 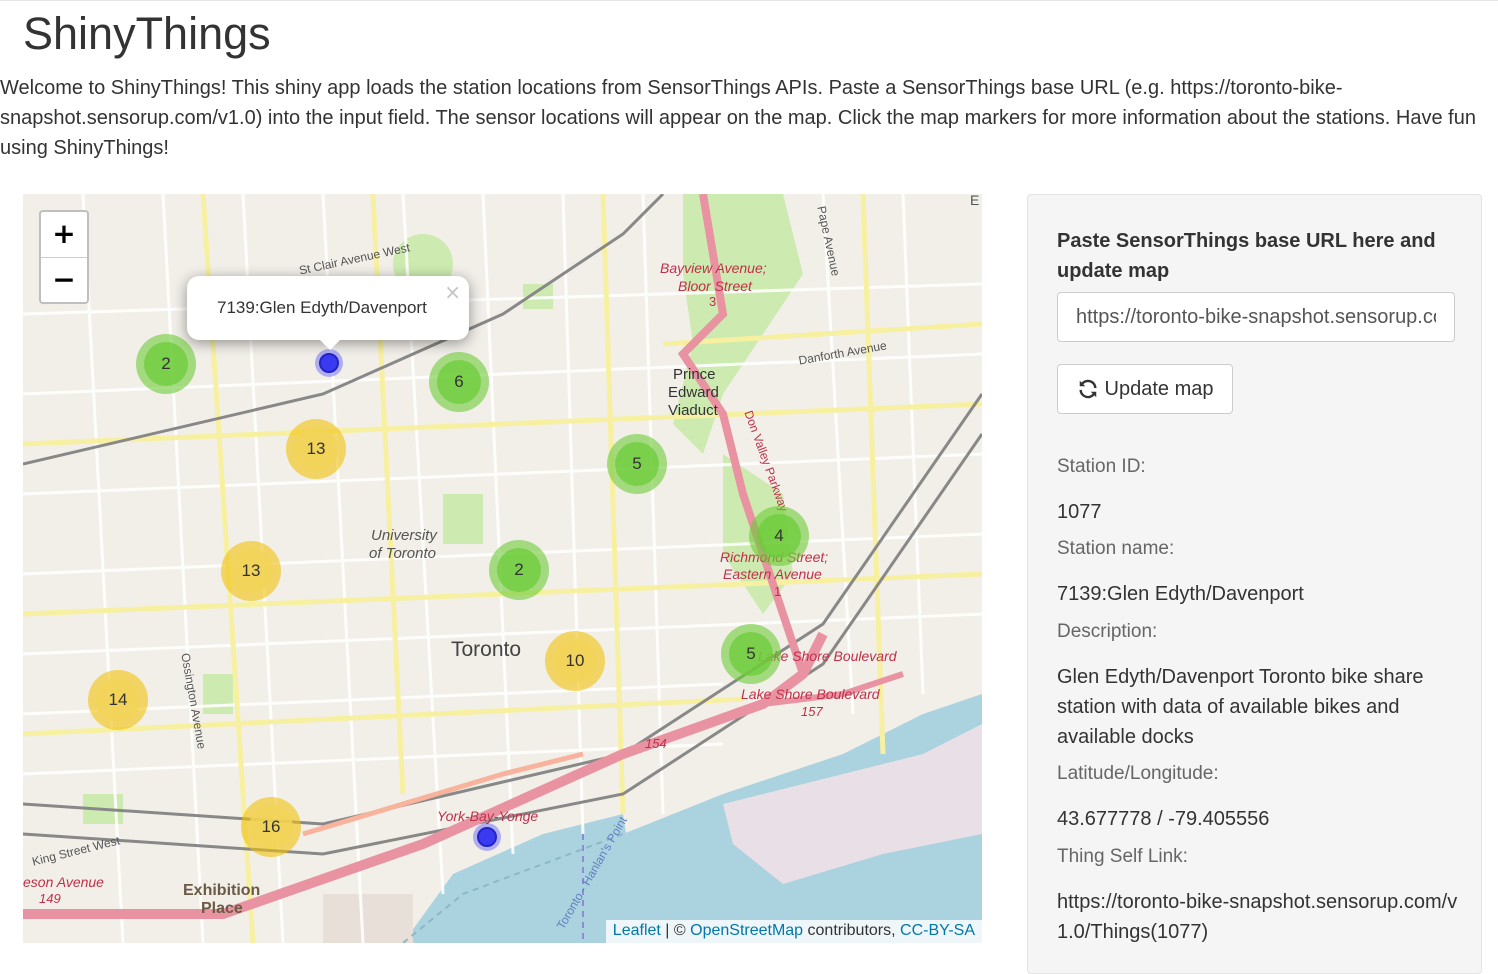 What do you see at coordinates (1116, 548) in the screenshot?
I see `station-name-label: Station name:` at bounding box center [1116, 548].